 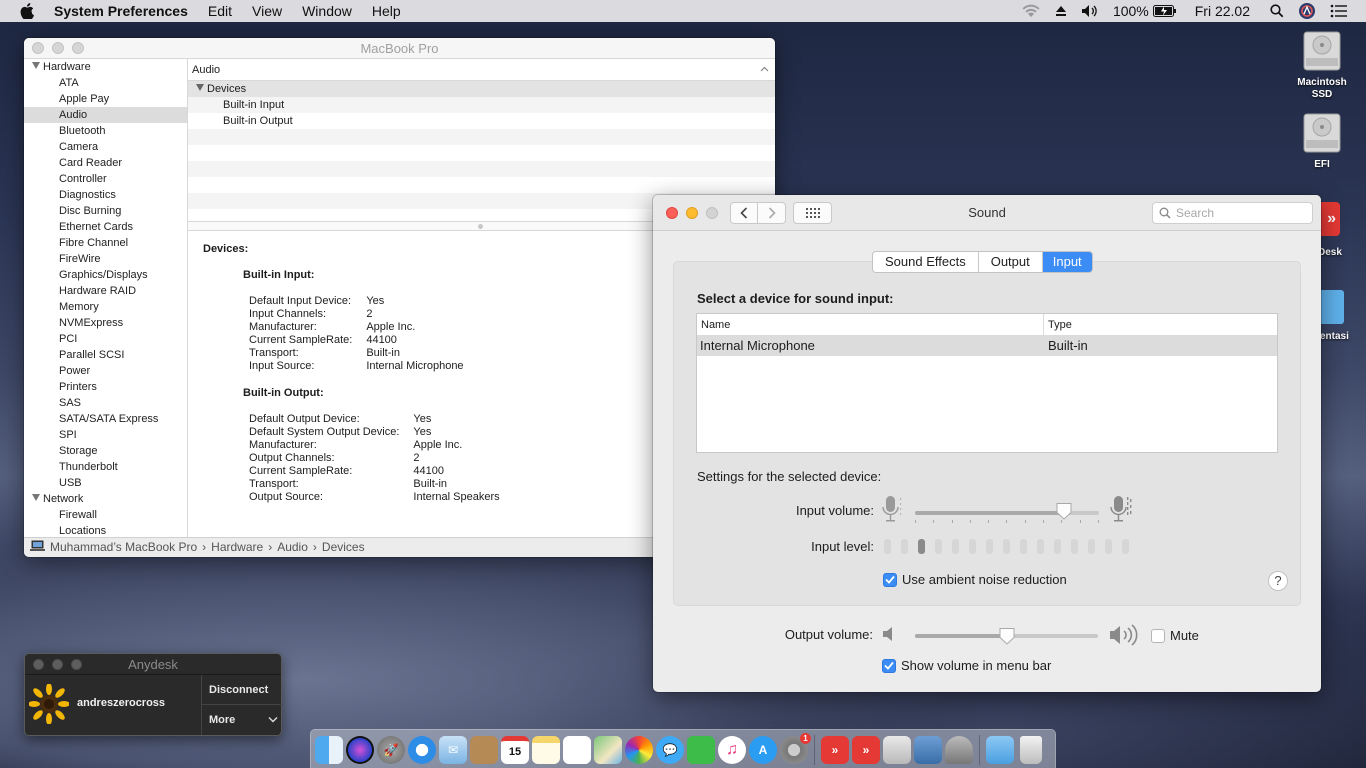 What do you see at coordinates (926, 262) in the screenshot?
I see `tab-sound-effects: Sound Effects` at bounding box center [926, 262].